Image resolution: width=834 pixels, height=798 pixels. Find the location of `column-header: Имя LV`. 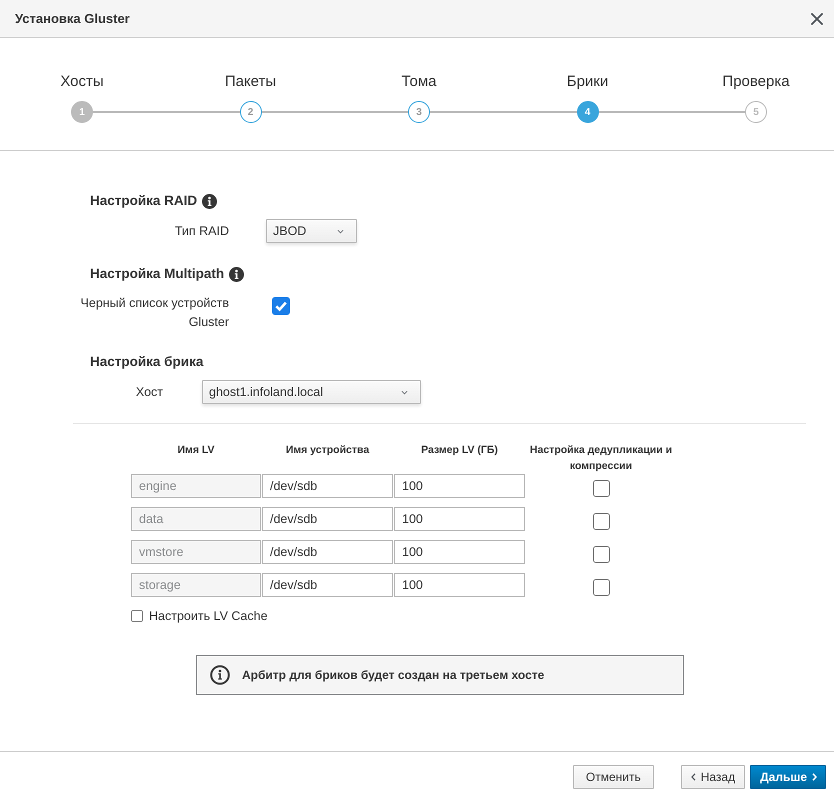

column-header: Имя LV is located at coordinates (196, 450).